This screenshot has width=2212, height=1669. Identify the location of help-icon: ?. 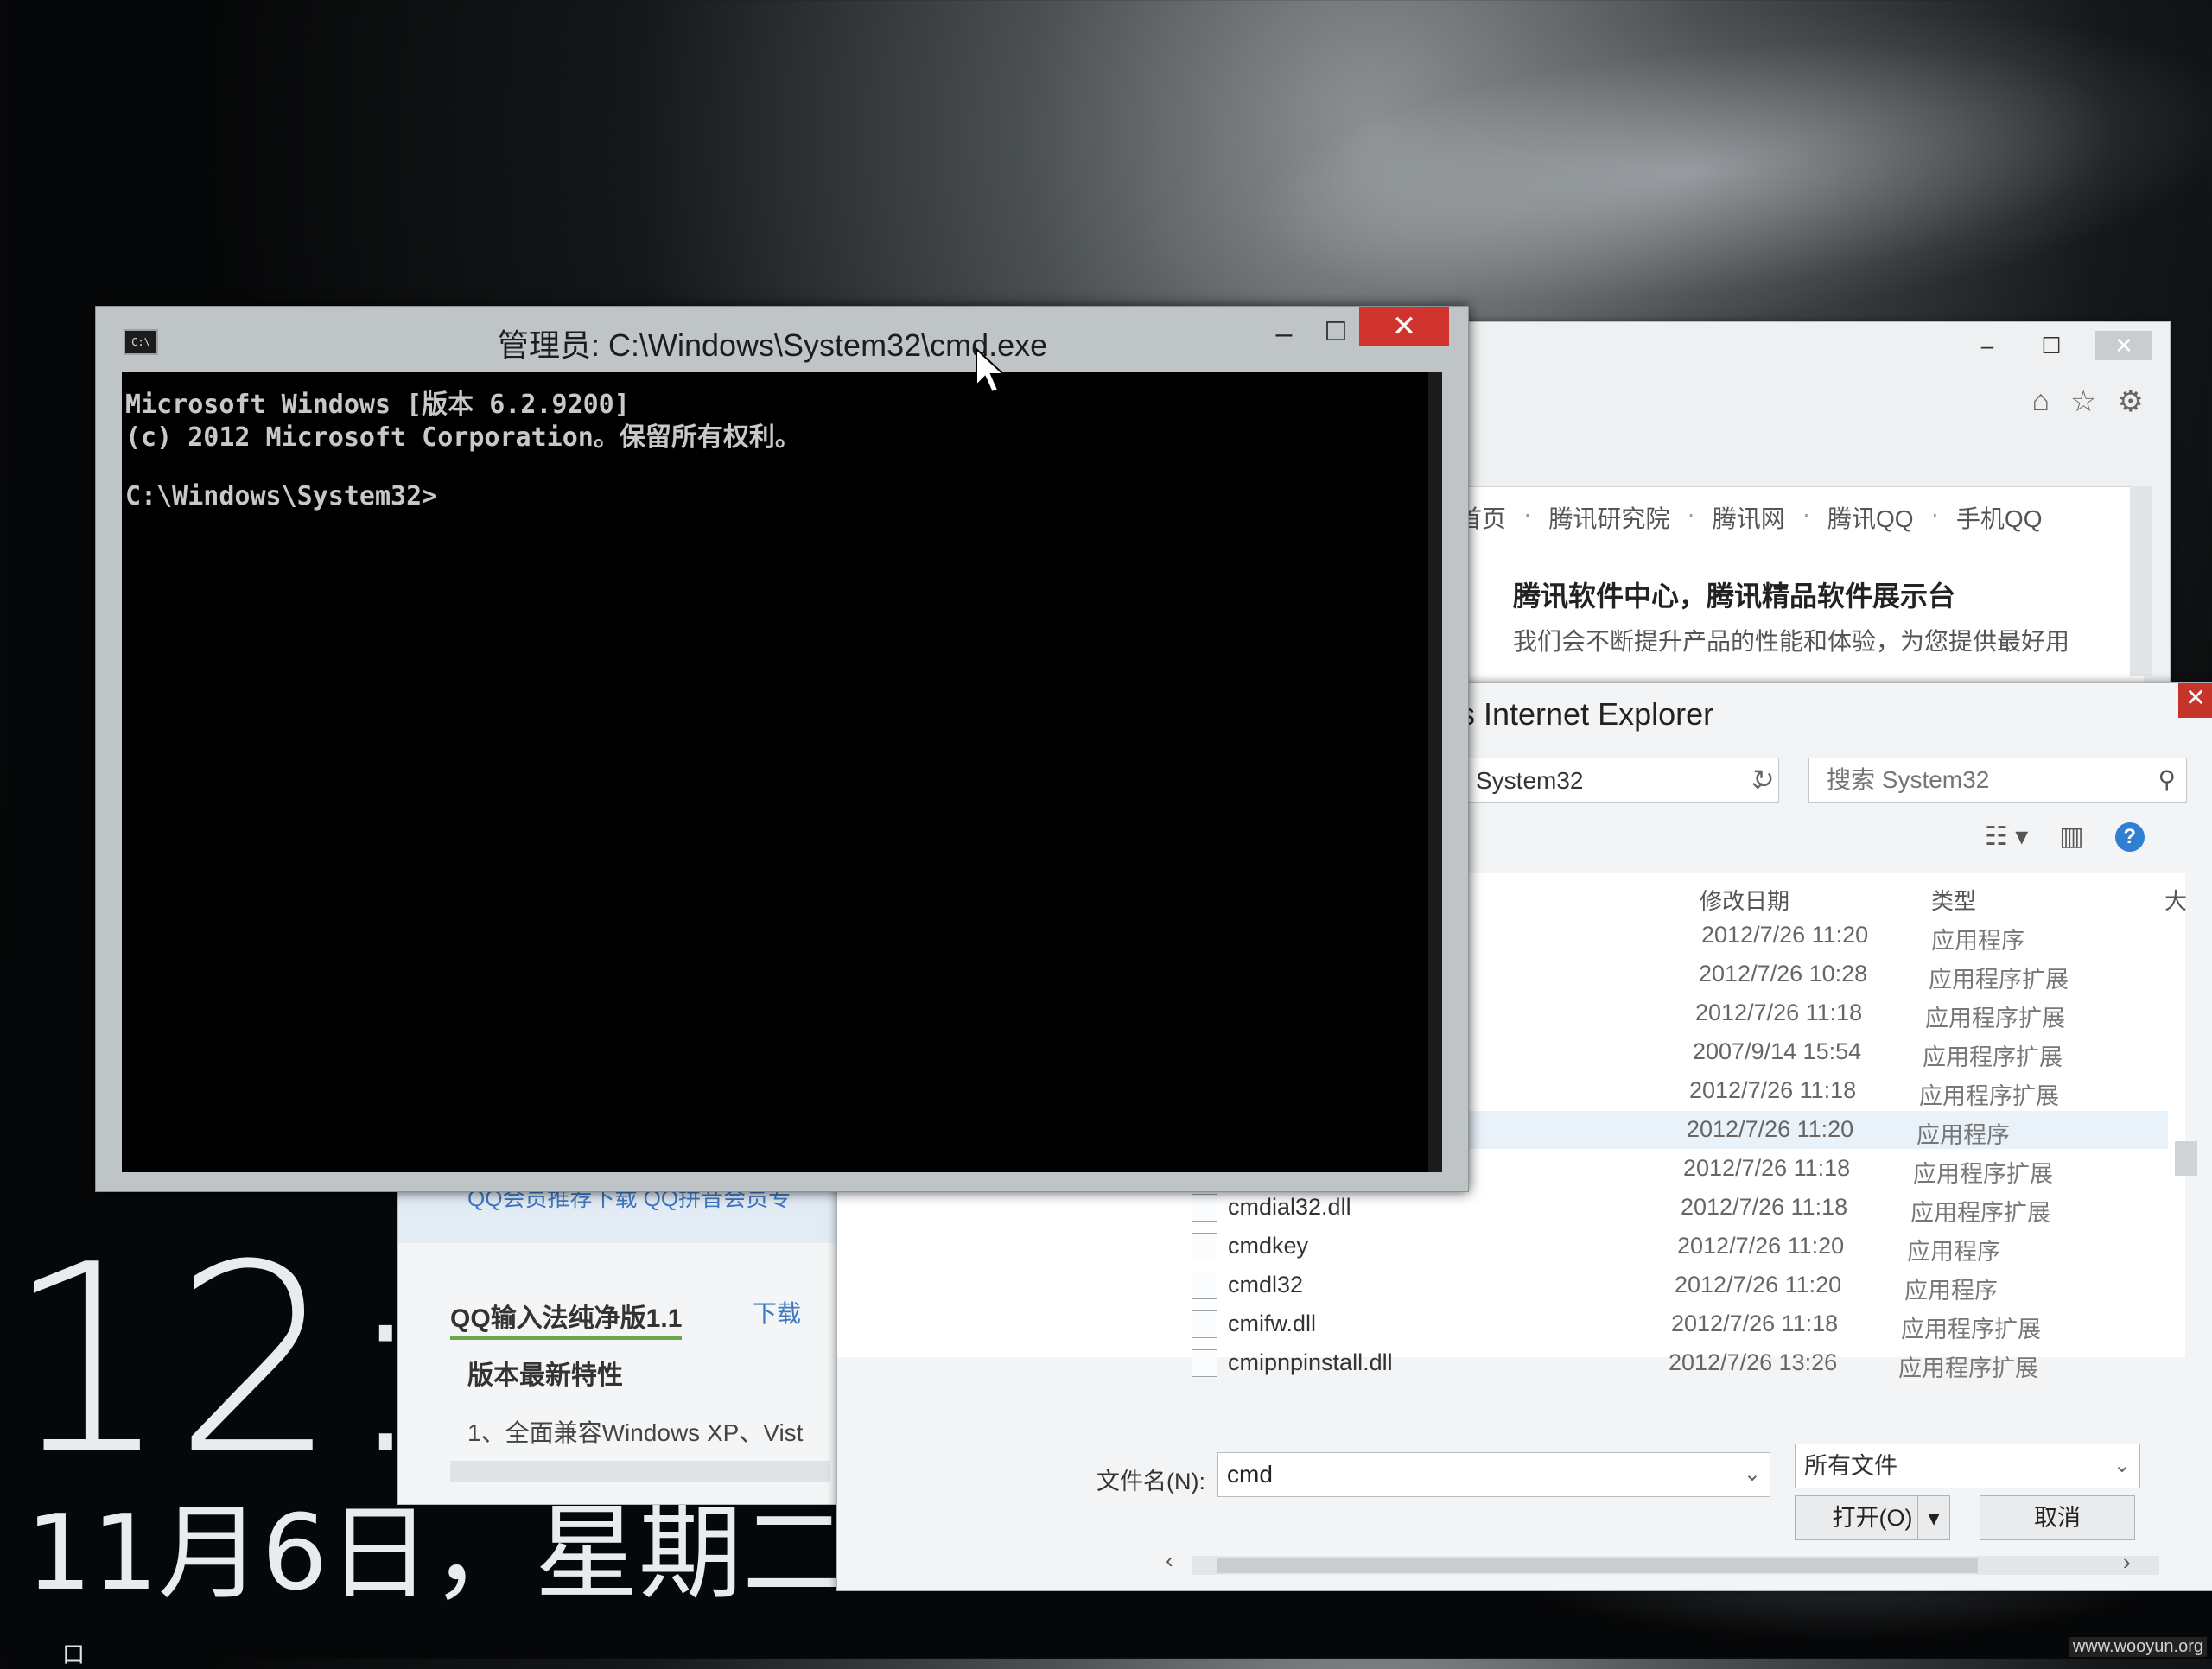
(2129, 837).